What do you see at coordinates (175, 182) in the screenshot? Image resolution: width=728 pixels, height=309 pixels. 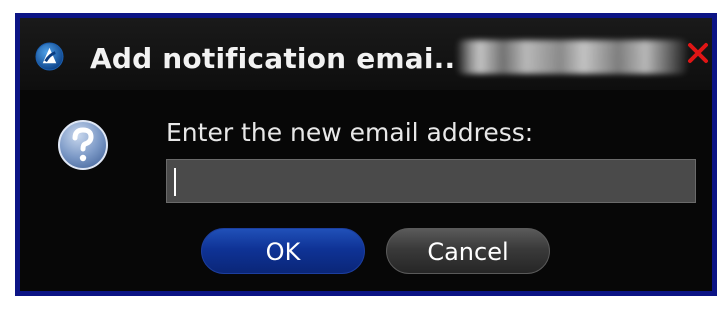 I see `text-caret` at bounding box center [175, 182].